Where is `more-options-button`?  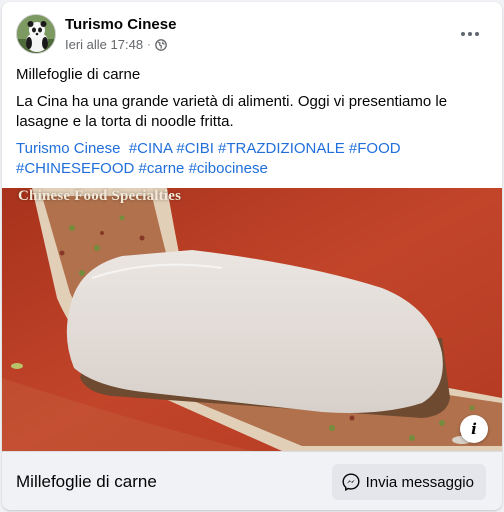
more-options-button is located at coordinates (470, 34).